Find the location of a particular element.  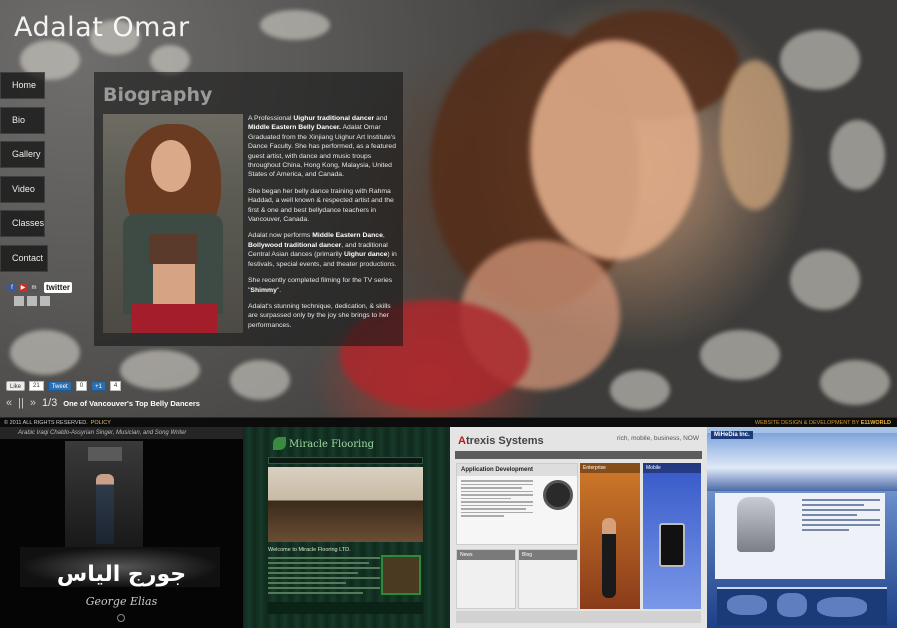

tweet-count: 0 is located at coordinates (81, 386).